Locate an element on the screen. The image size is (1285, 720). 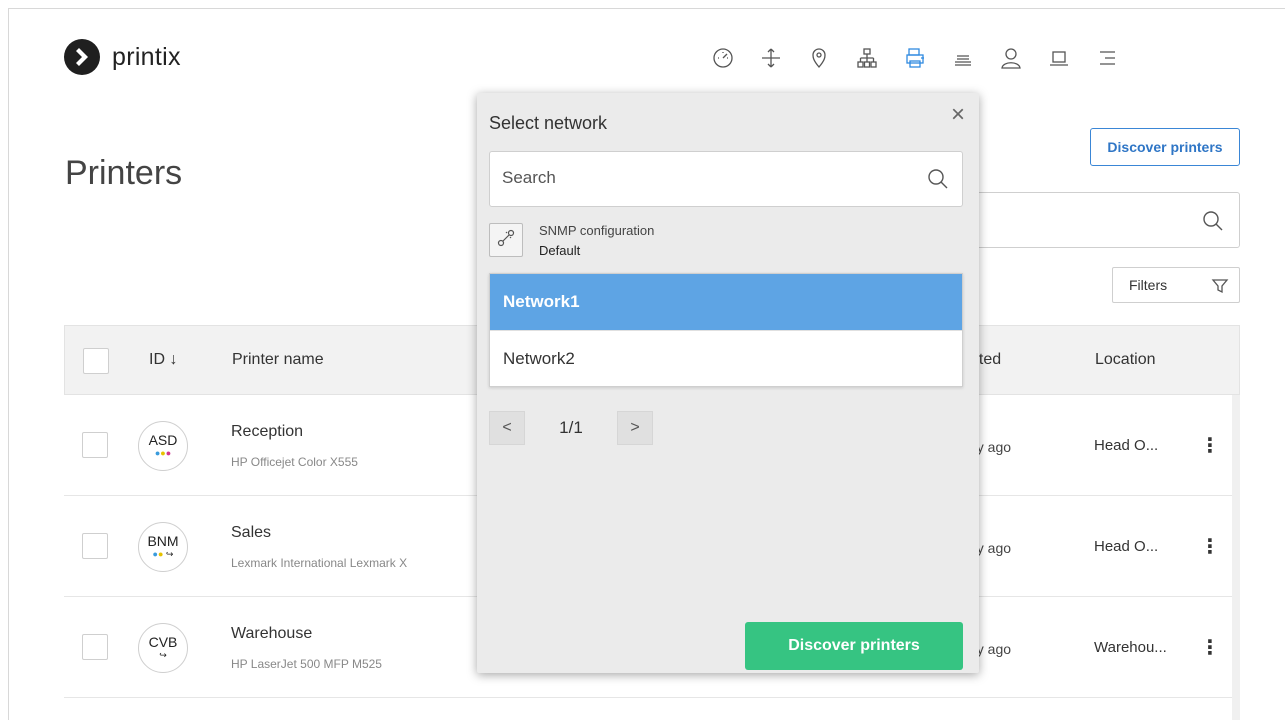
filters-button: Filters is located at coordinates (1176, 285).